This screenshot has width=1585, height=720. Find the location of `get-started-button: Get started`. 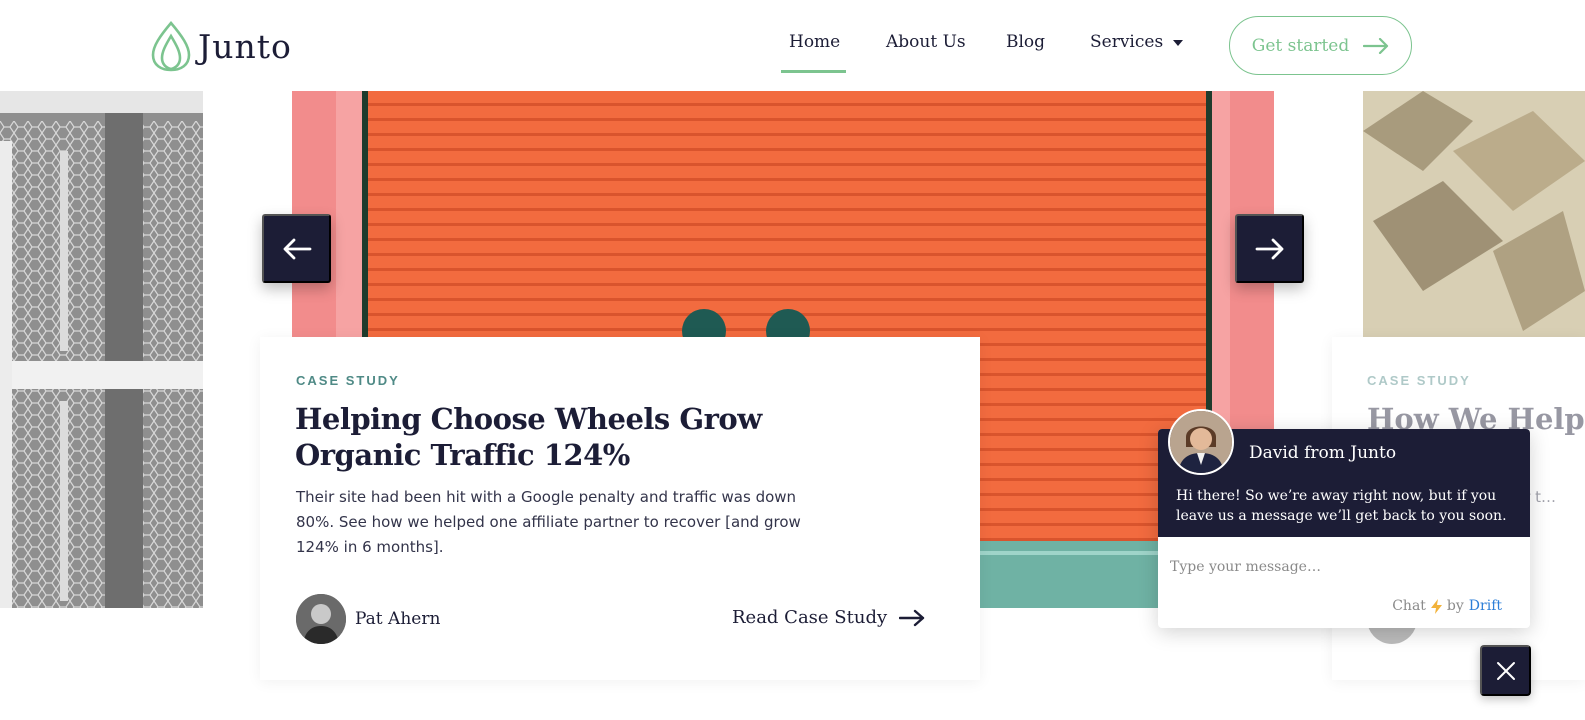

get-started-button: Get started is located at coordinates (1320, 45).